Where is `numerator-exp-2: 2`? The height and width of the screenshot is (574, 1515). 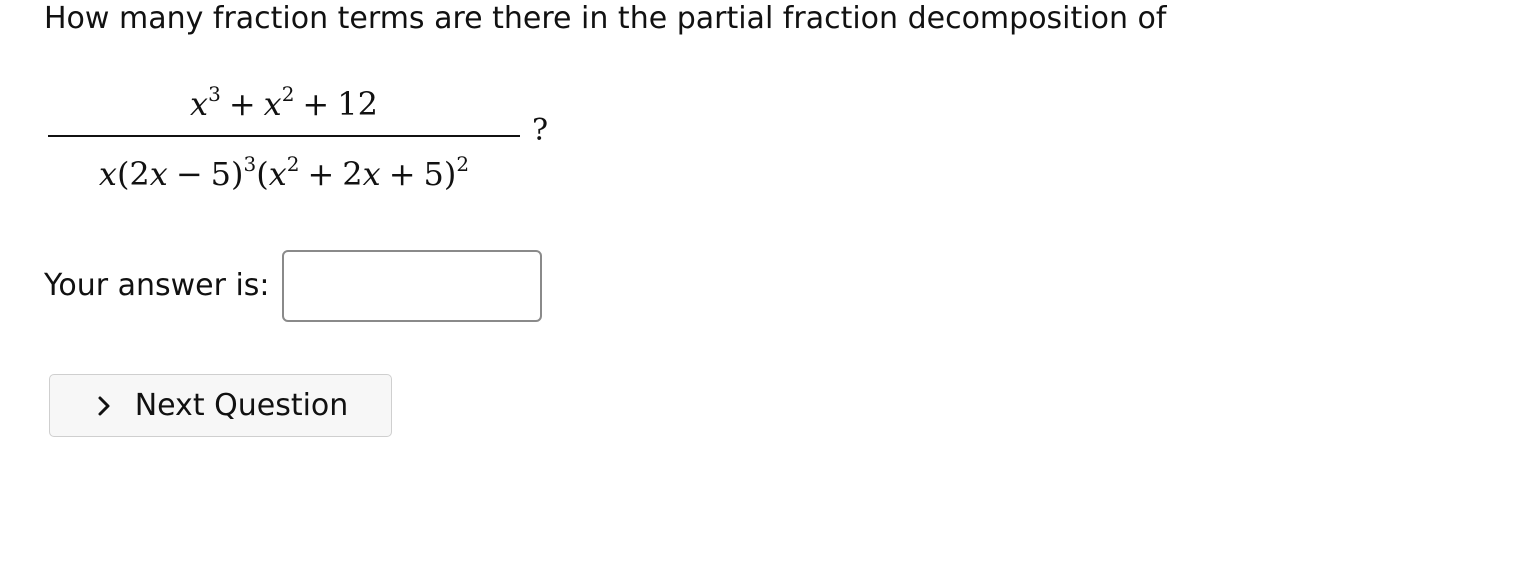
numerator-exp-2: 2 is located at coordinates (288, 94).